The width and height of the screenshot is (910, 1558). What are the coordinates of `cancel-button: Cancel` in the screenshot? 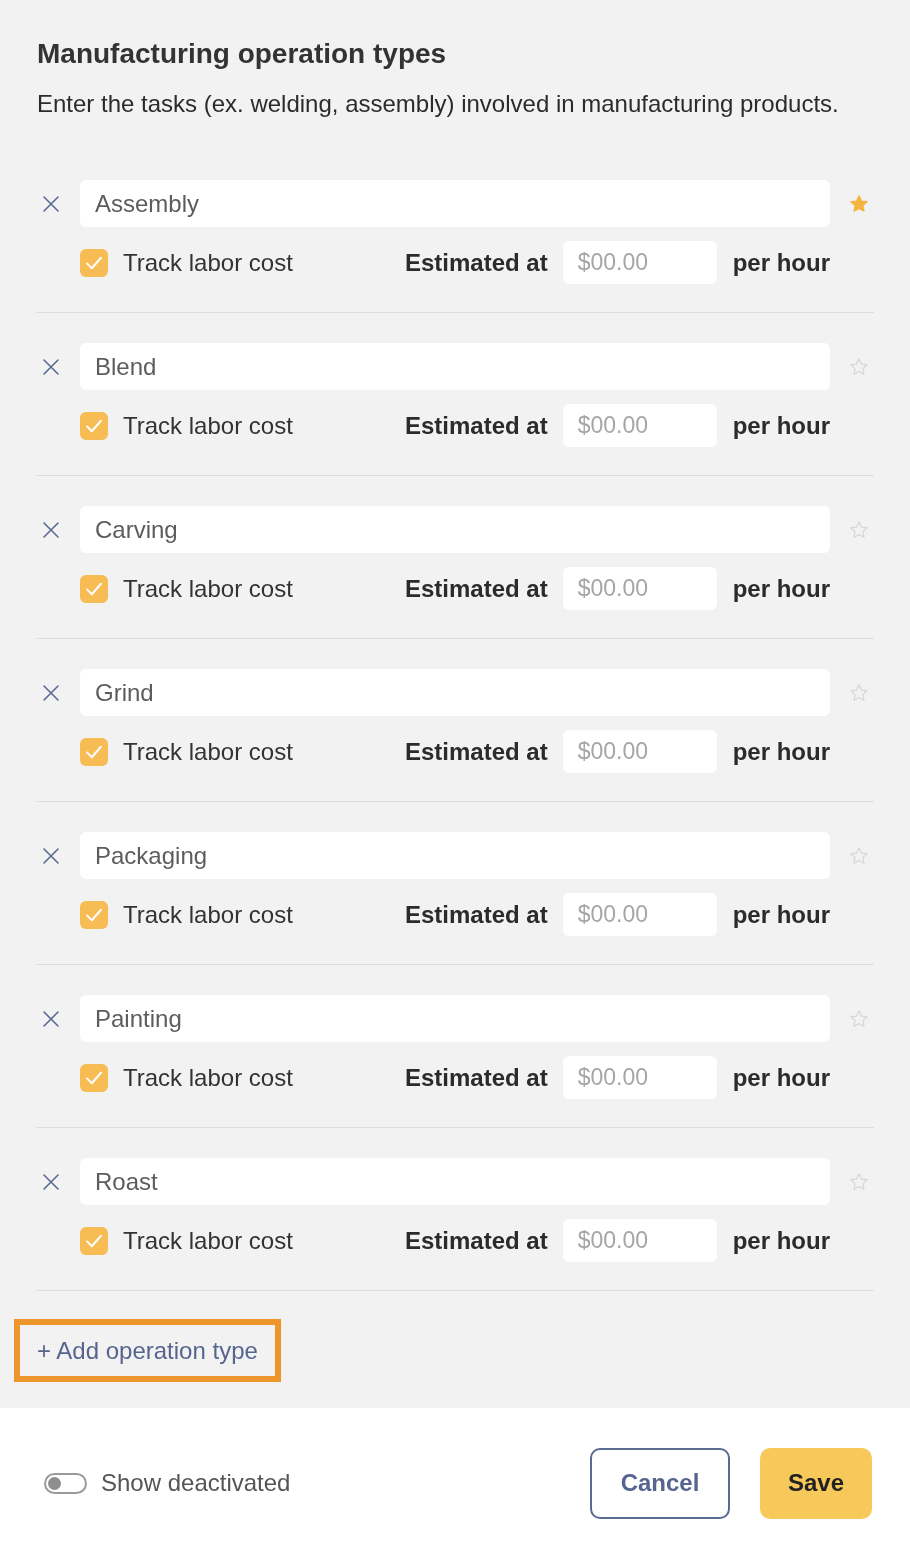 It's located at (660, 1483).